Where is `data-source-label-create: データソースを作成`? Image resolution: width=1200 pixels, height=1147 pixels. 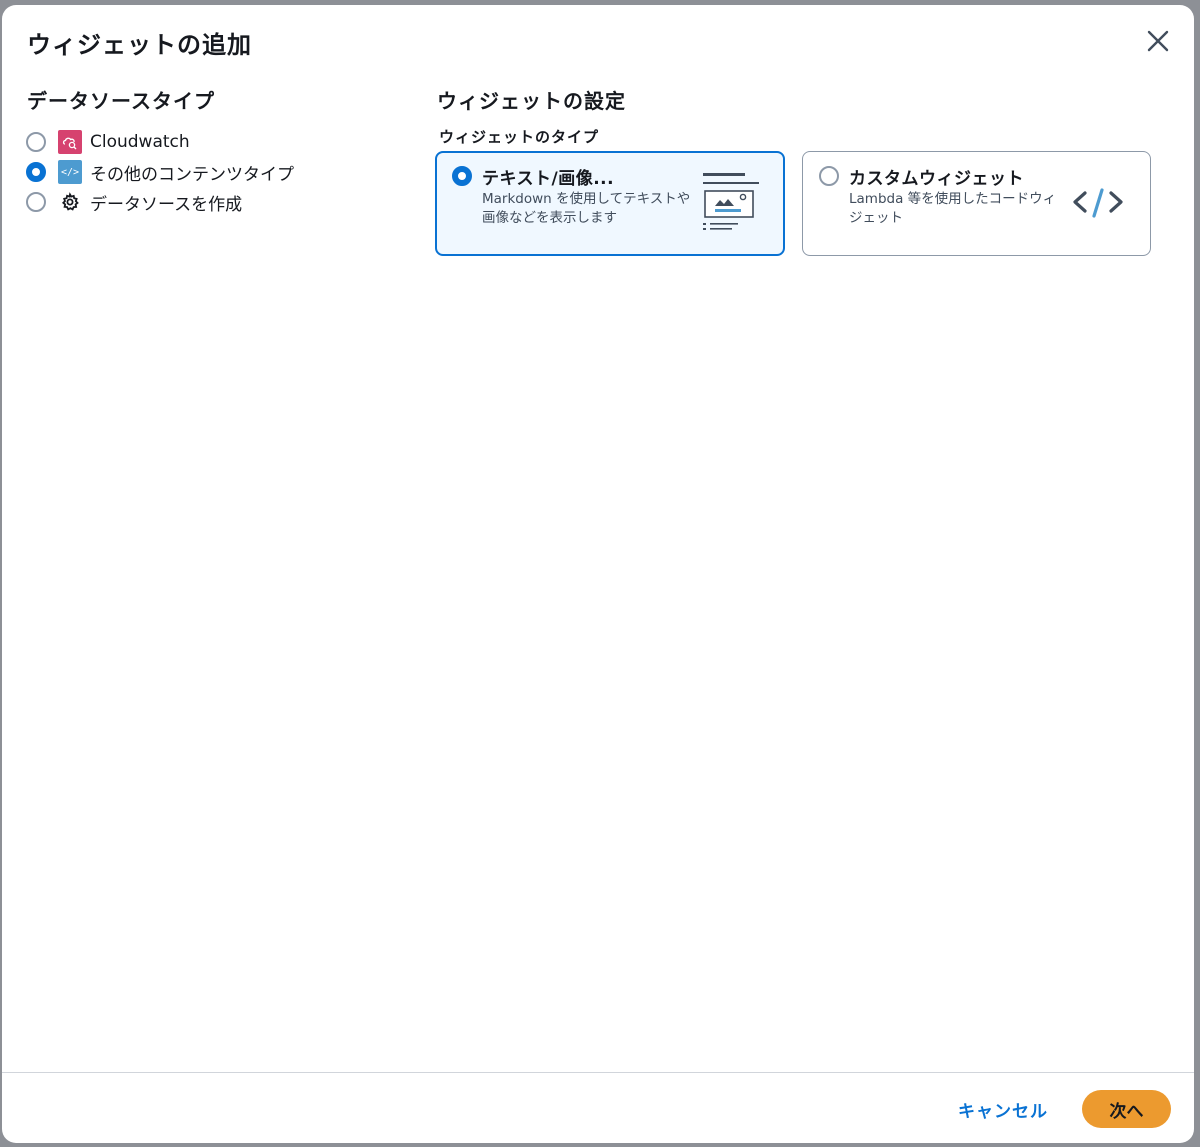 data-source-label-create: データソースを作成 is located at coordinates (166, 204).